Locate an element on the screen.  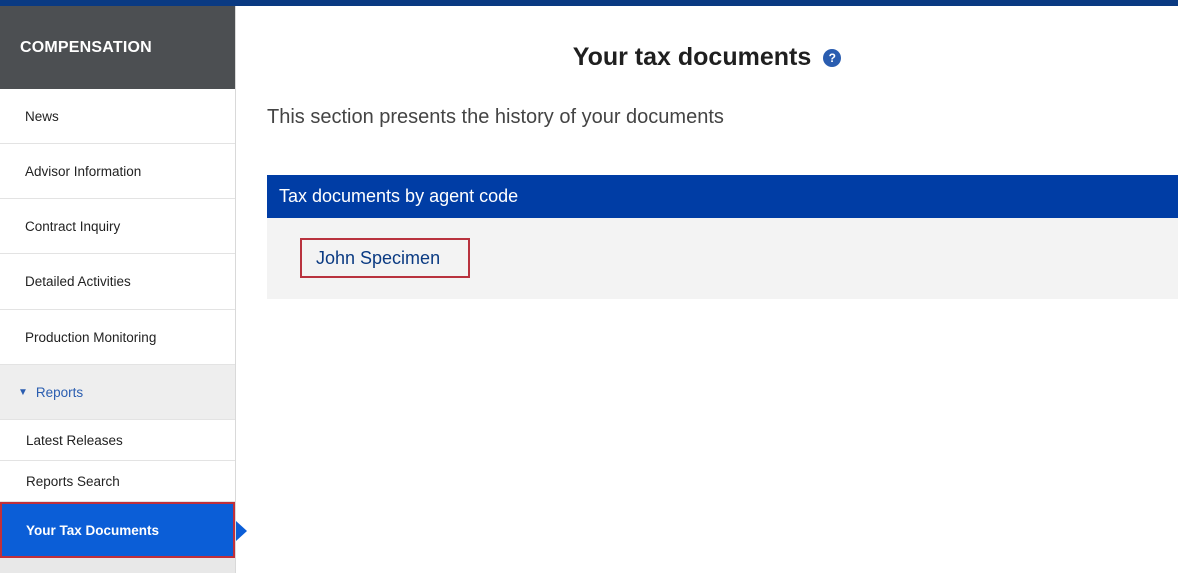
sidebar-subitem-your-tax-documents: Your Tax Documents is located at coordinates (117, 530).